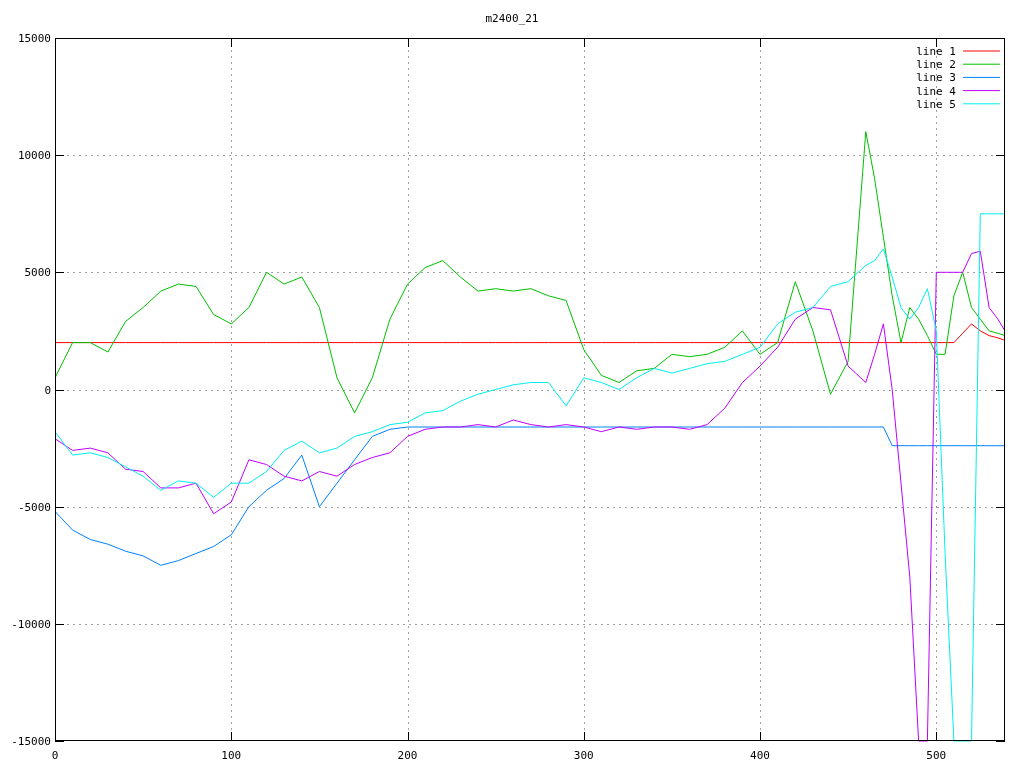 The height and width of the screenshot is (768, 1024). I want to click on y-tick-label: 15000, so click(34, 38).